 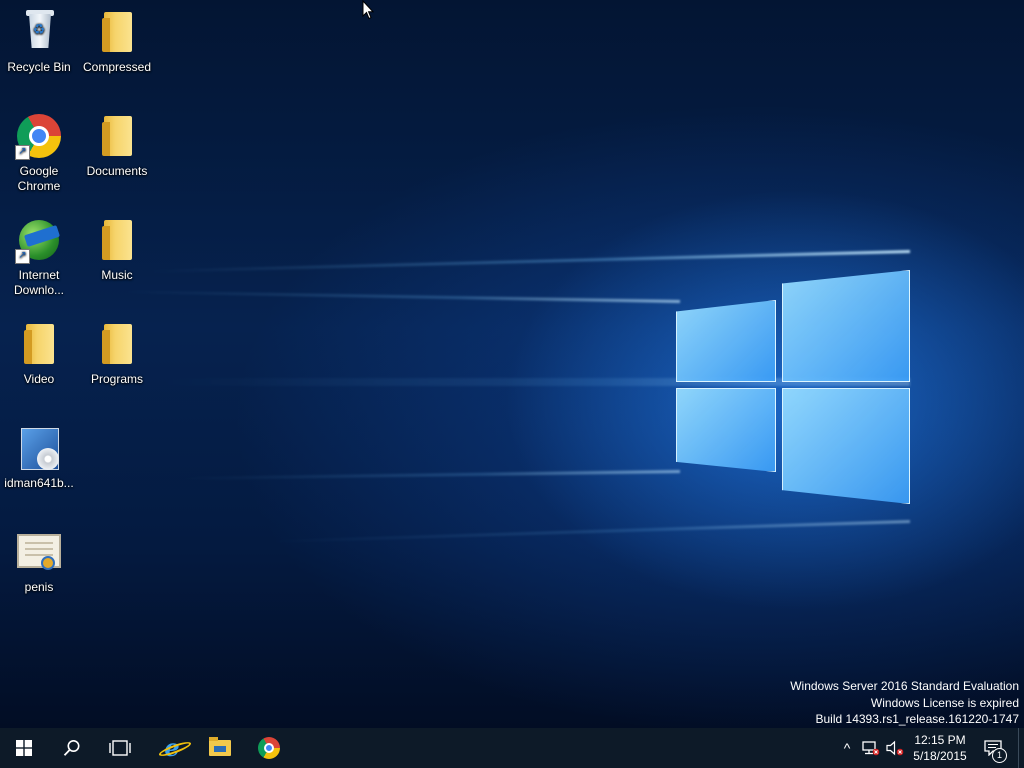 I want to click on desktop-icon-label: Compressed, so click(x=117, y=67).